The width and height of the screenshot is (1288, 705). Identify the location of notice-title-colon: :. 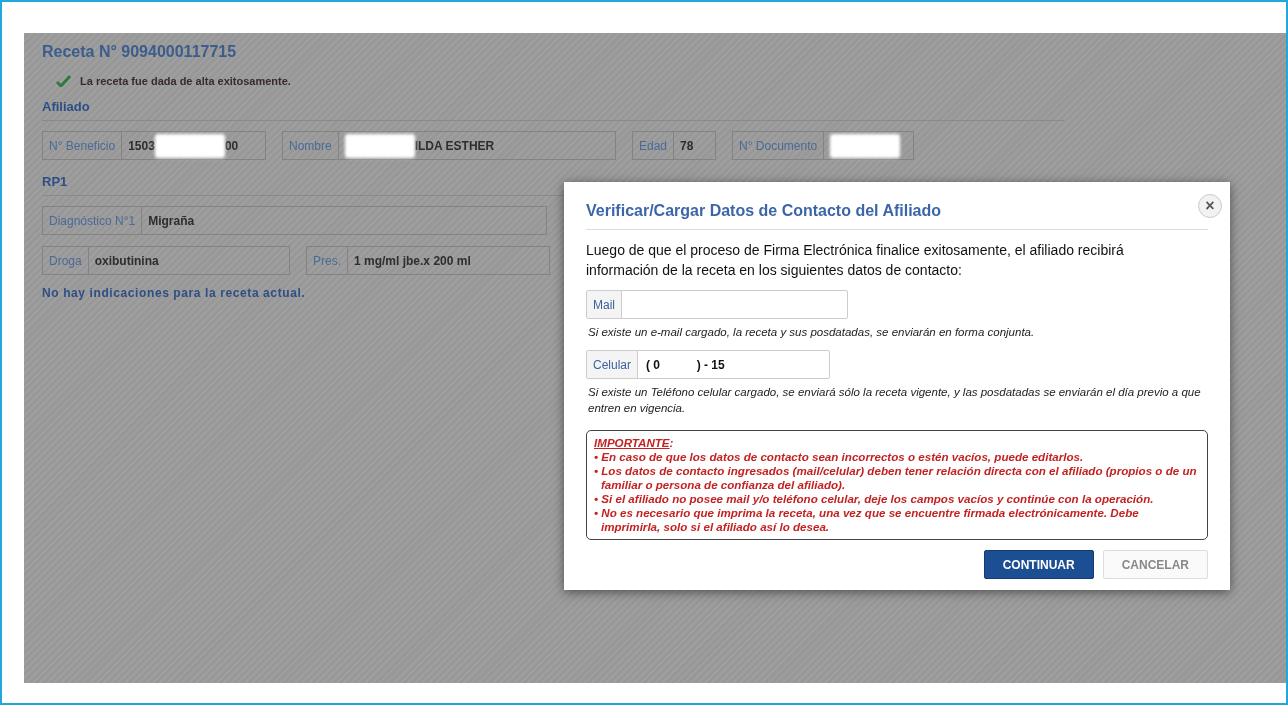
(671, 443).